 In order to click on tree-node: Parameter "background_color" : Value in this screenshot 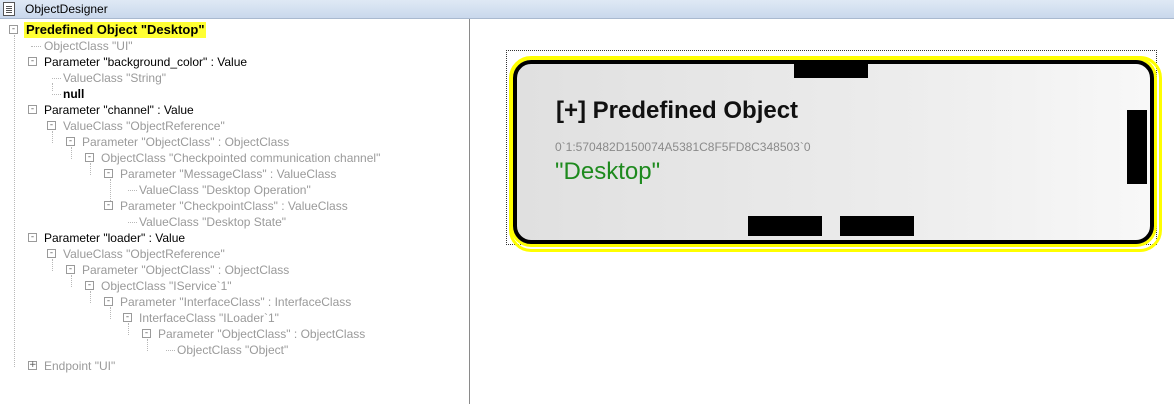, I will do `click(145, 62)`.